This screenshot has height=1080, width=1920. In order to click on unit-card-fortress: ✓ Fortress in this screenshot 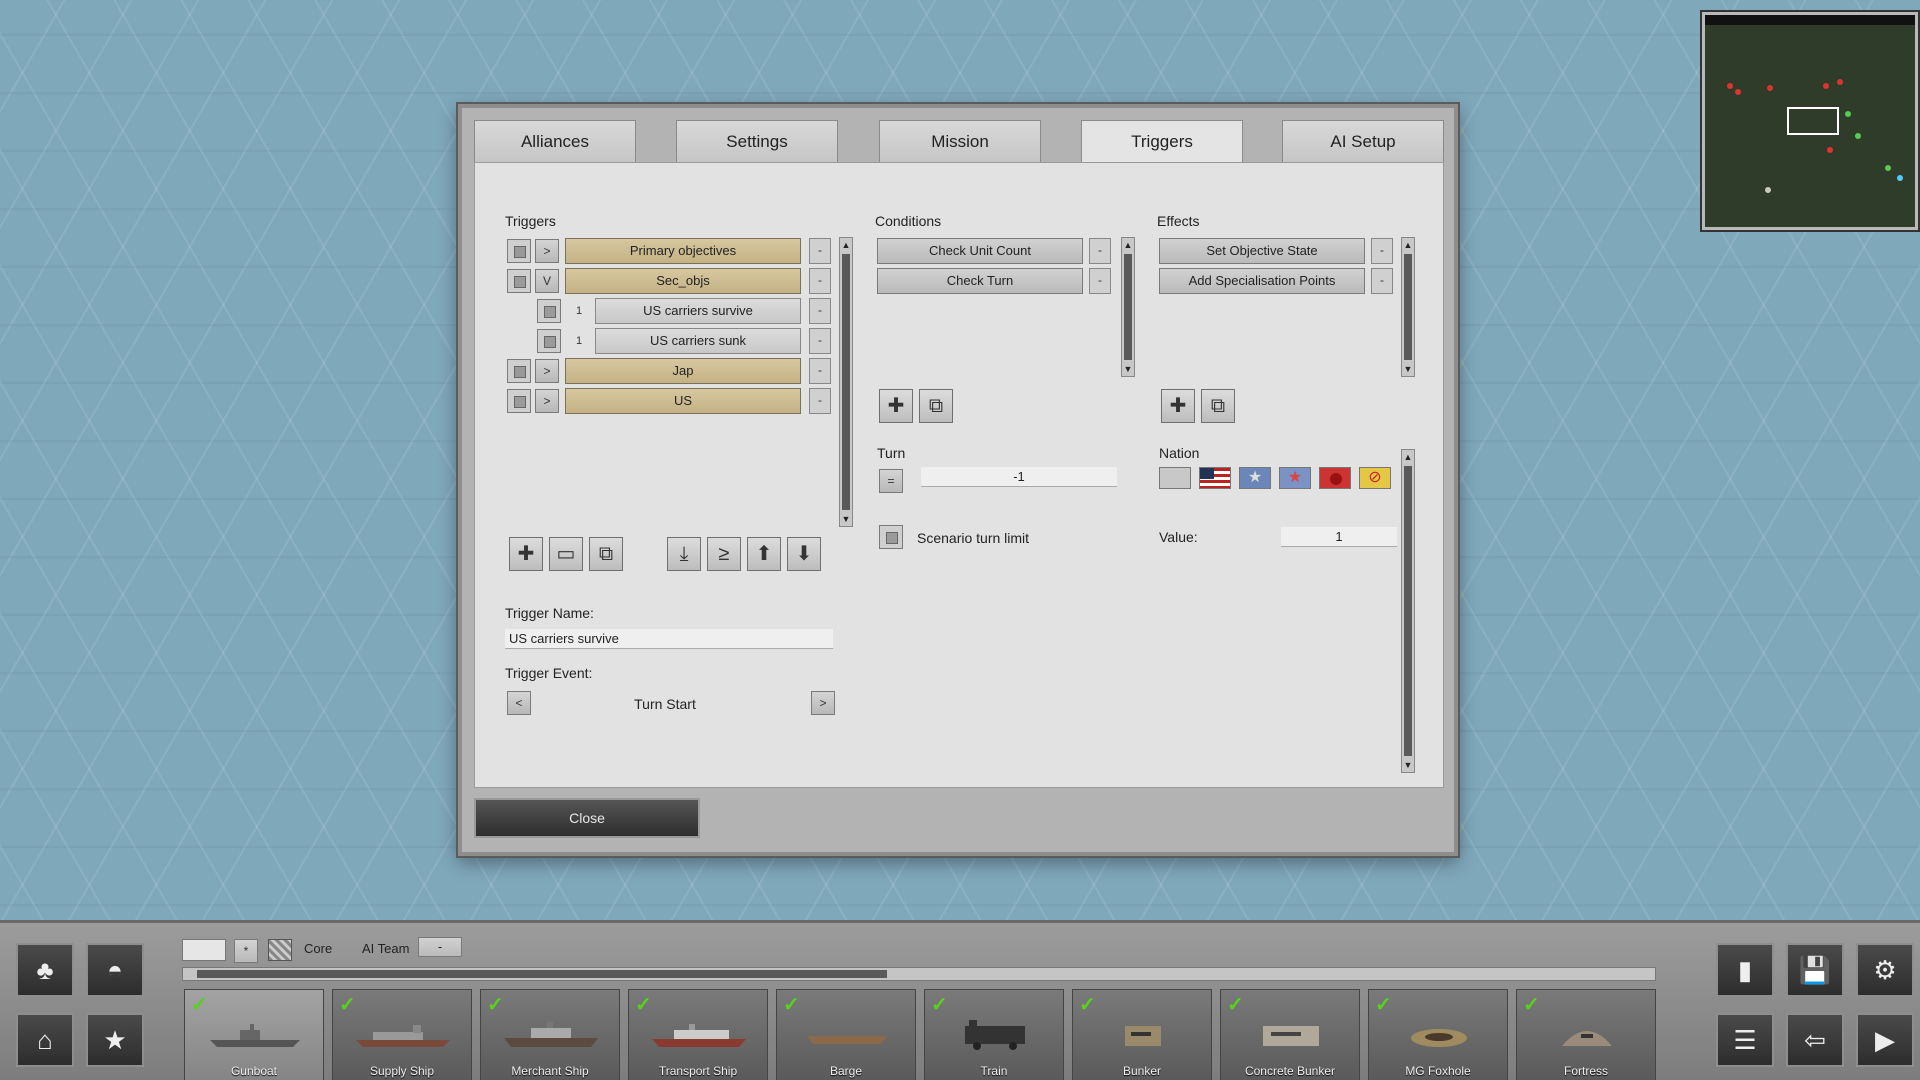, I will do `click(1586, 1034)`.